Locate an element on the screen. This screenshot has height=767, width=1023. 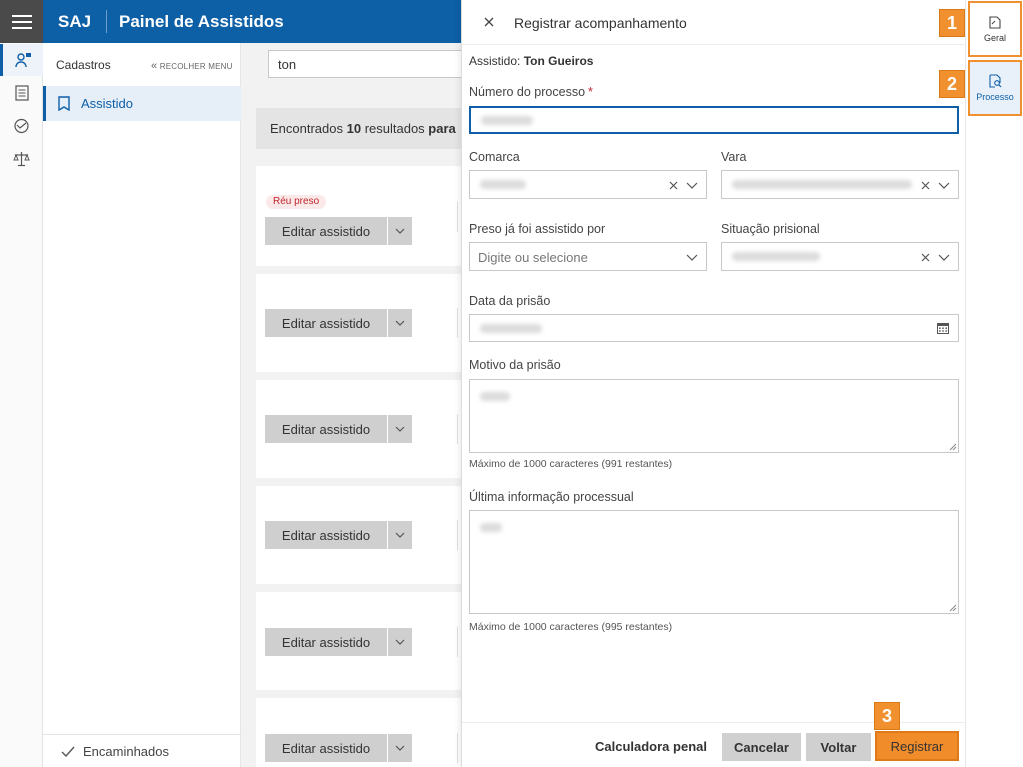
search-input: ton is located at coordinates (368, 64).